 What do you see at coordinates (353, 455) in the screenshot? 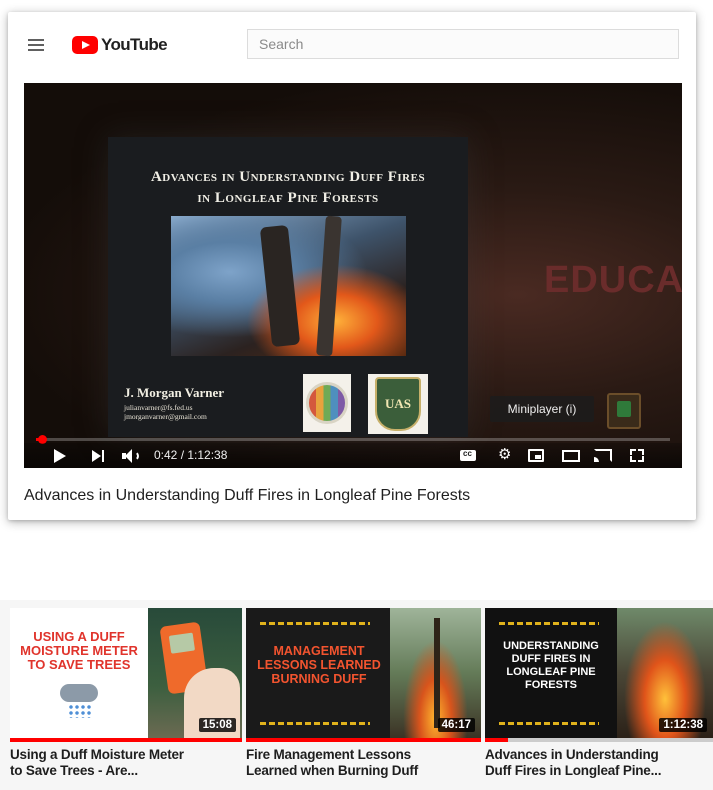
I see `player-controls: 0:42 / 1:12:38 ⚙` at bounding box center [353, 455].